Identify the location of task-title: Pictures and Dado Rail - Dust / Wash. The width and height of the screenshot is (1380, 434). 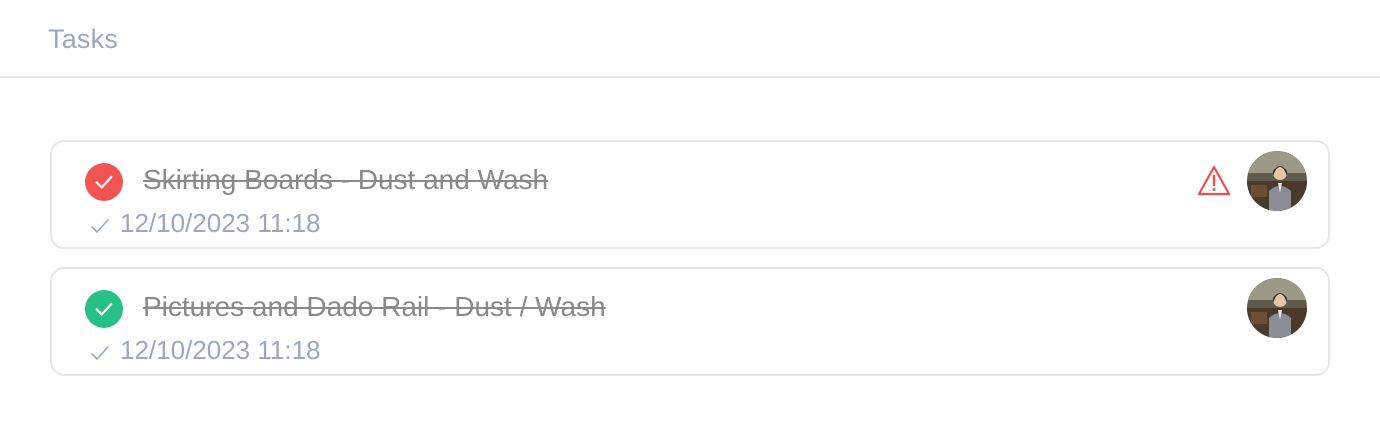
(374, 307).